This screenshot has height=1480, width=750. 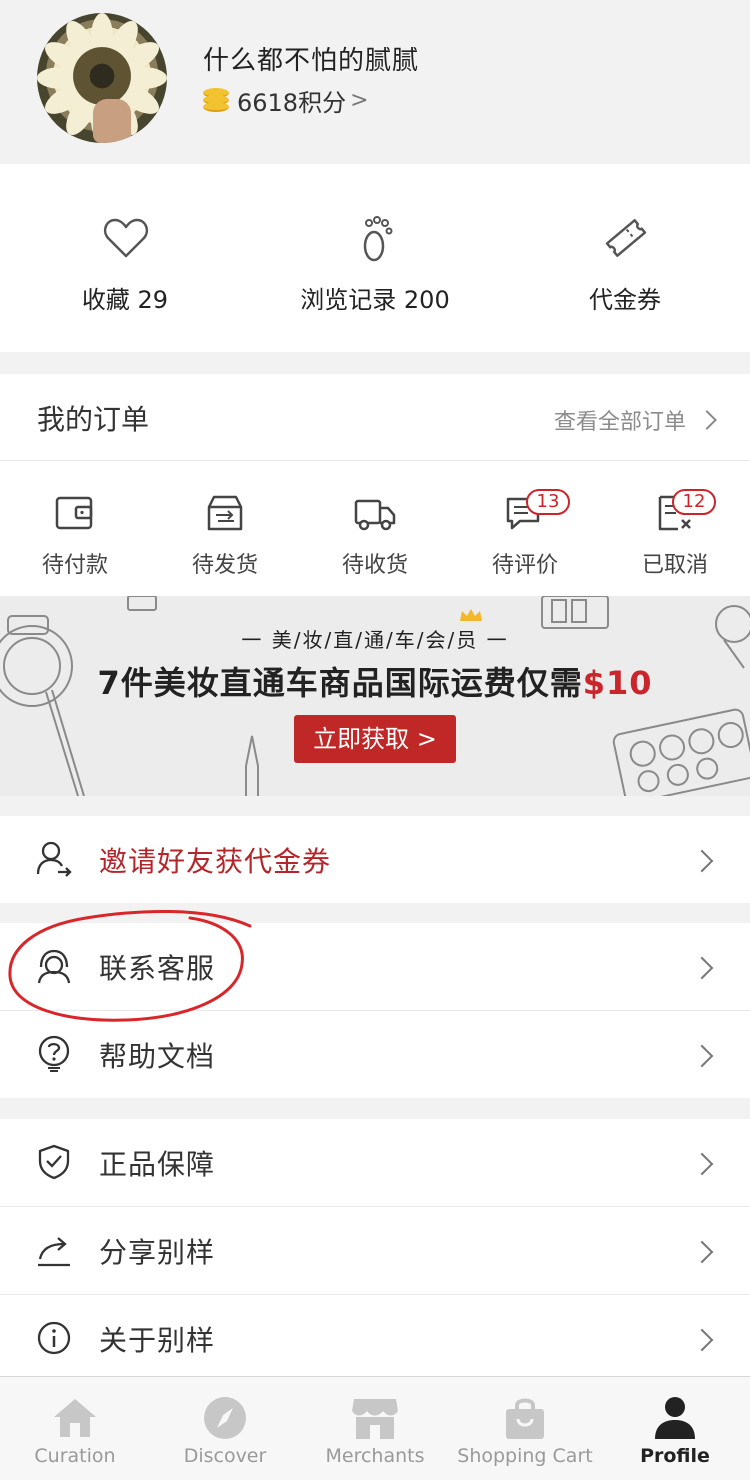 I want to click on view-all-orders-link: 查看全部订单, so click(x=635, y=420).